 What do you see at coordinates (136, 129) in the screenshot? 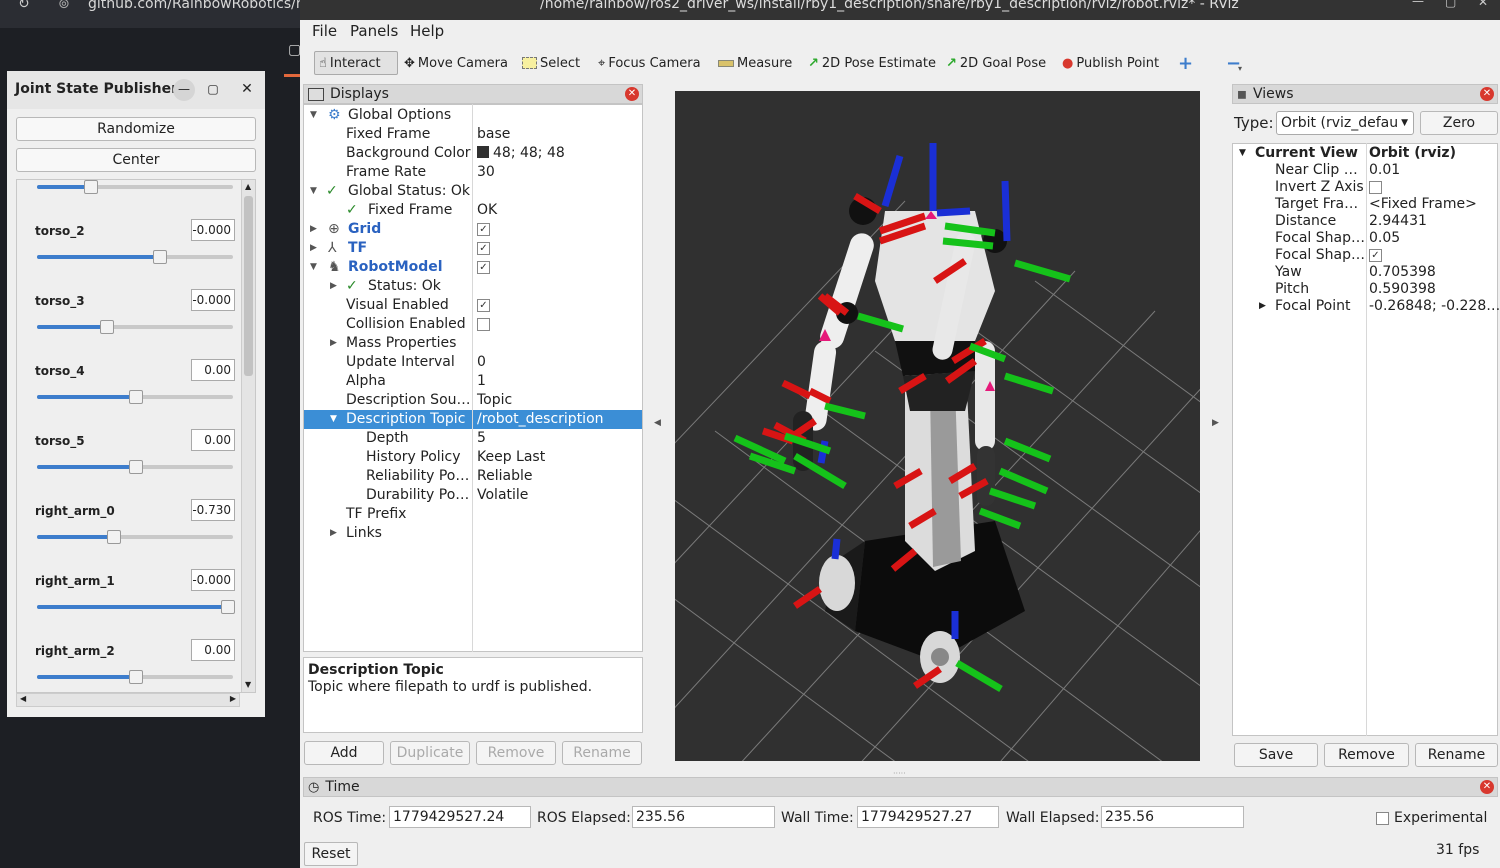
I see `randomize-button: Randomize` at bounding box center [136, 129].